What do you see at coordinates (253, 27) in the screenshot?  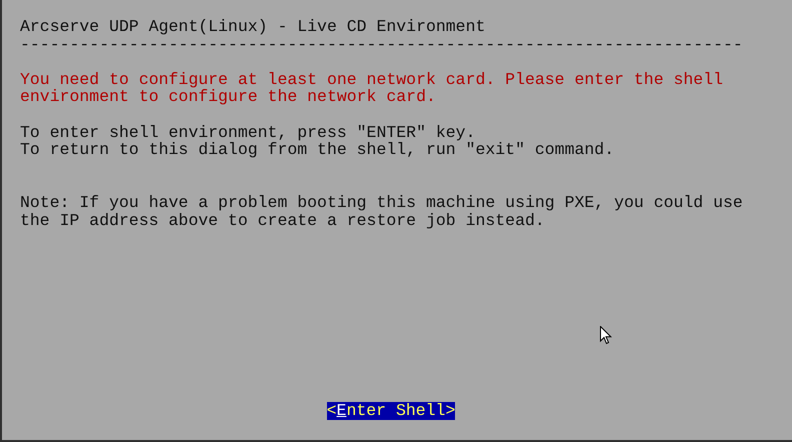 I see `dialog-title: Arcserve UDP Agent(Linux) - Live CD Environment` at bounding box center [253, 27].